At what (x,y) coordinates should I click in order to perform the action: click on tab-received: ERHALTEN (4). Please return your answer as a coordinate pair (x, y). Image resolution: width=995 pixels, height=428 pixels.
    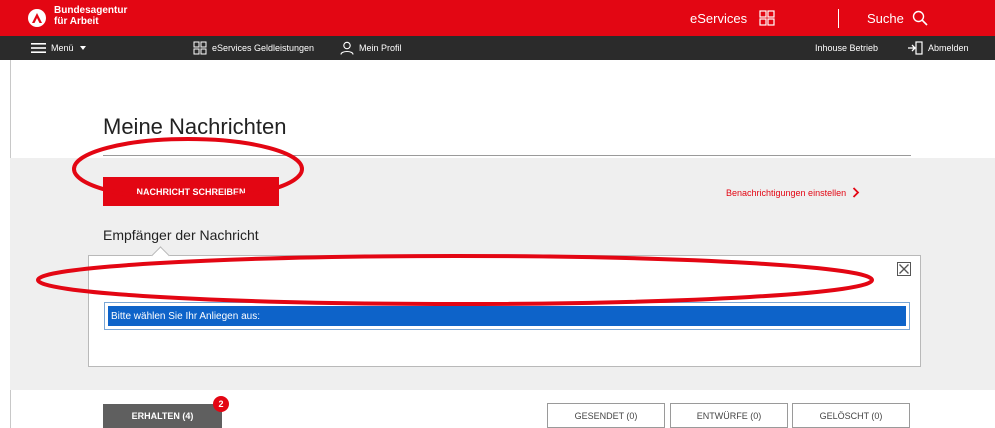
    Looking at the image, I should click on (162, 416).